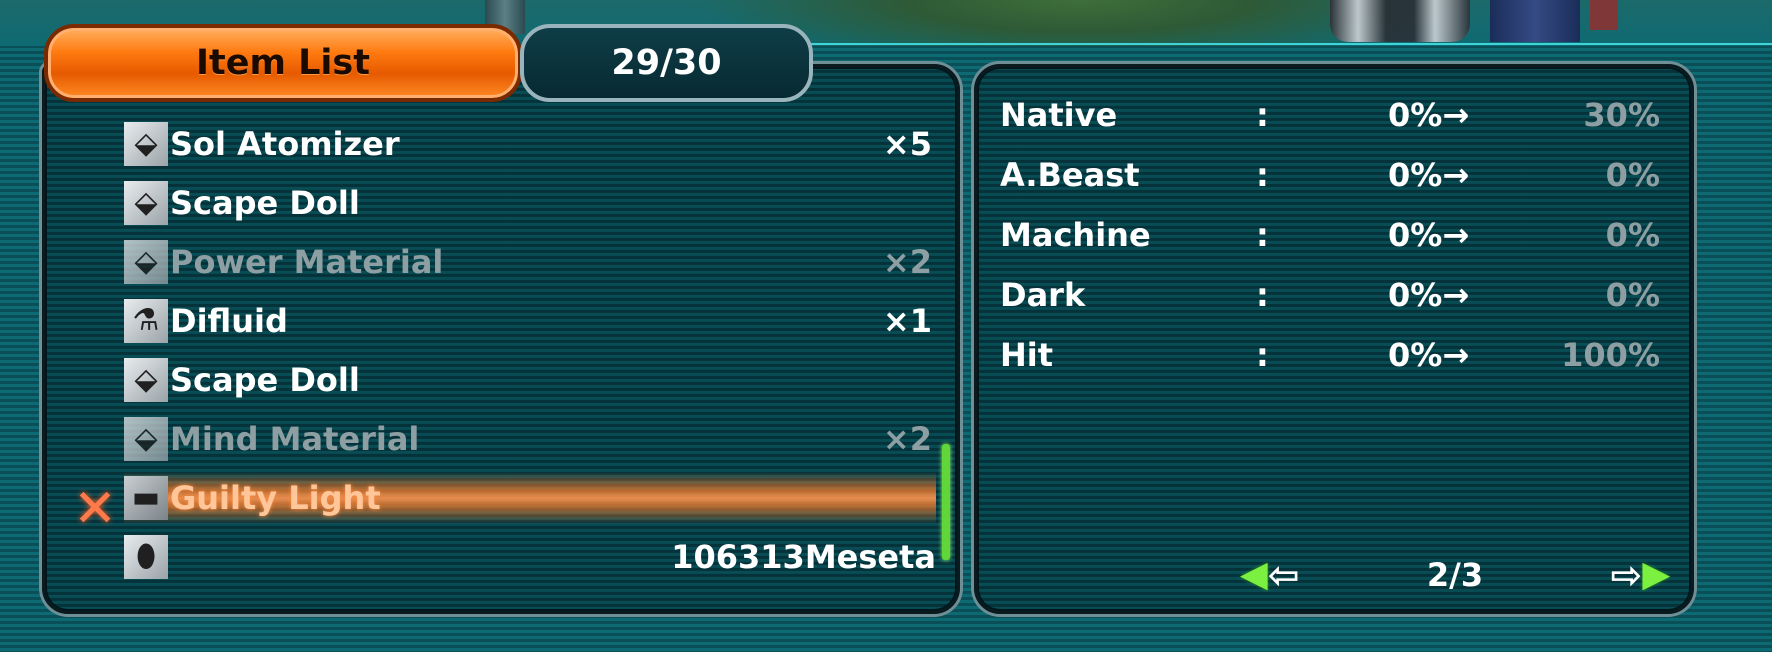  What do you see at coordinates (1059, 115) in the screenshot?
I see `stat-label: Native` at bounding box center [1059, 115].